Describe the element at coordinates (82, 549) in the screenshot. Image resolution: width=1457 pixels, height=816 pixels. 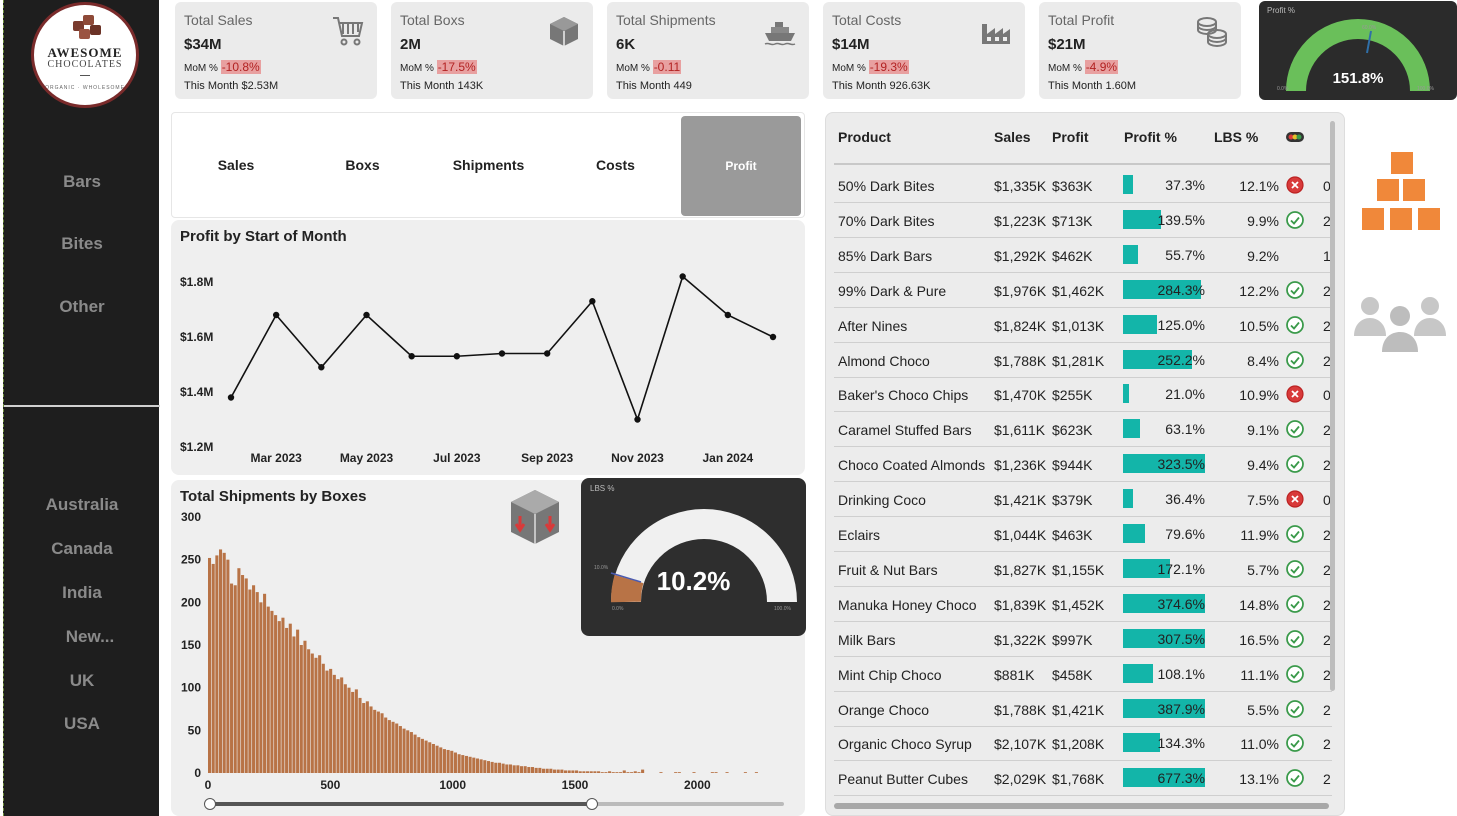
I see `country-canada: Canada` at that location.